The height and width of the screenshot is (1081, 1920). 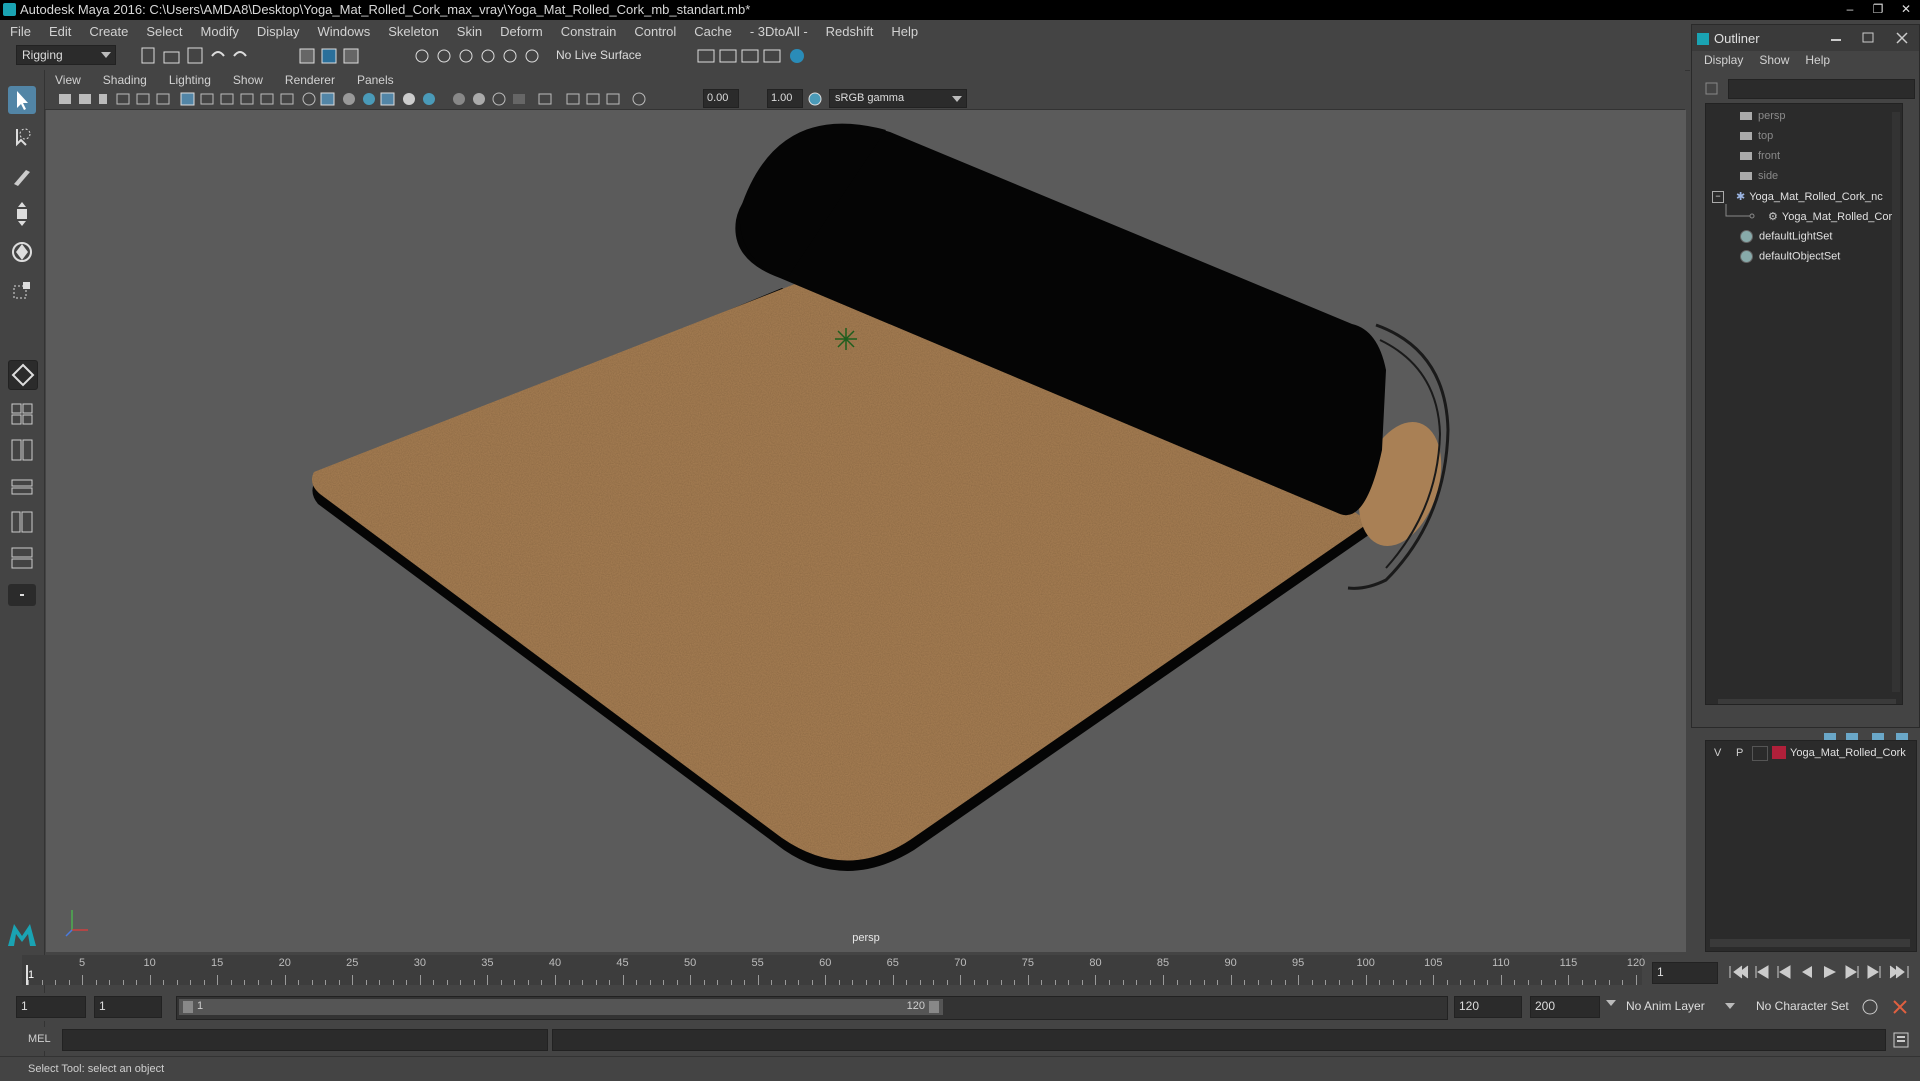 What do you see at coordinates (1899, 972) in the screenshot?
I see `go-to-end-icon` at bounding box center [1899, 972].